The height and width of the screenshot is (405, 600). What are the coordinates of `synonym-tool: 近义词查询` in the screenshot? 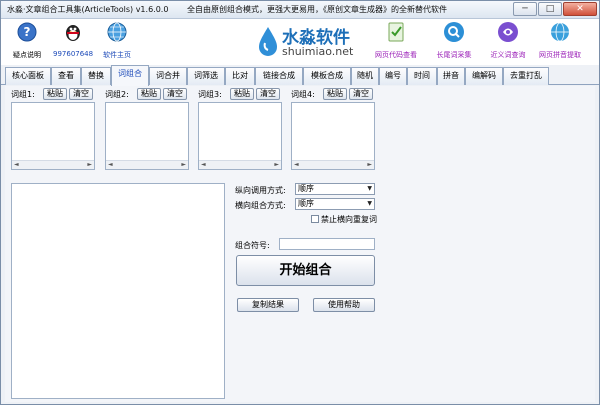 It's located at (508, 40).